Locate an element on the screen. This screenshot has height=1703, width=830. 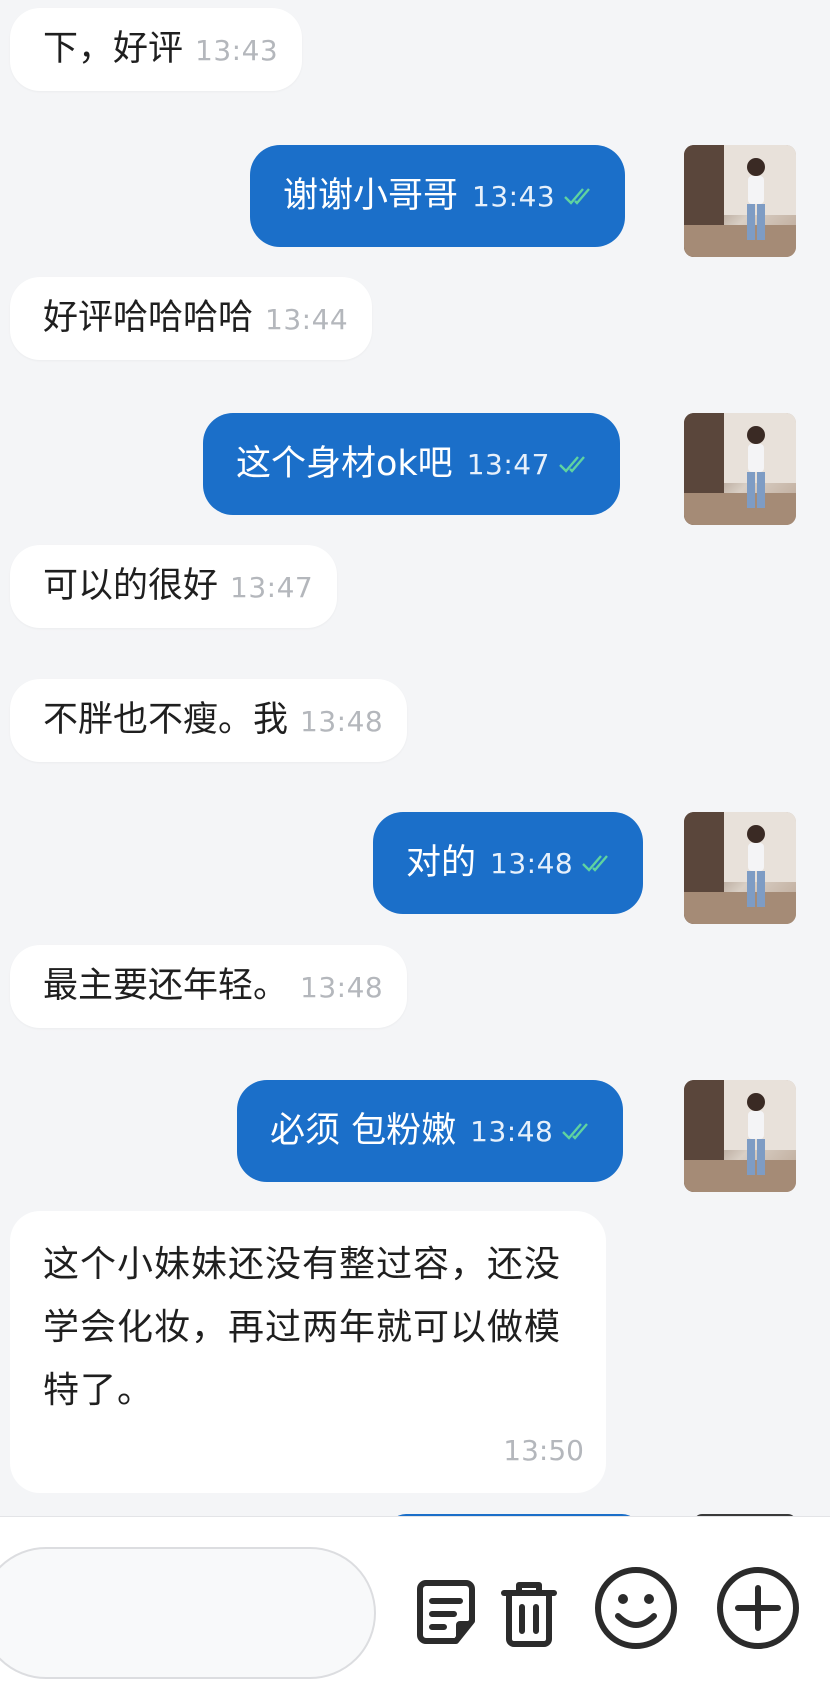
outgoing-message: 对的 13:48 is located at coordinates (508, 863).